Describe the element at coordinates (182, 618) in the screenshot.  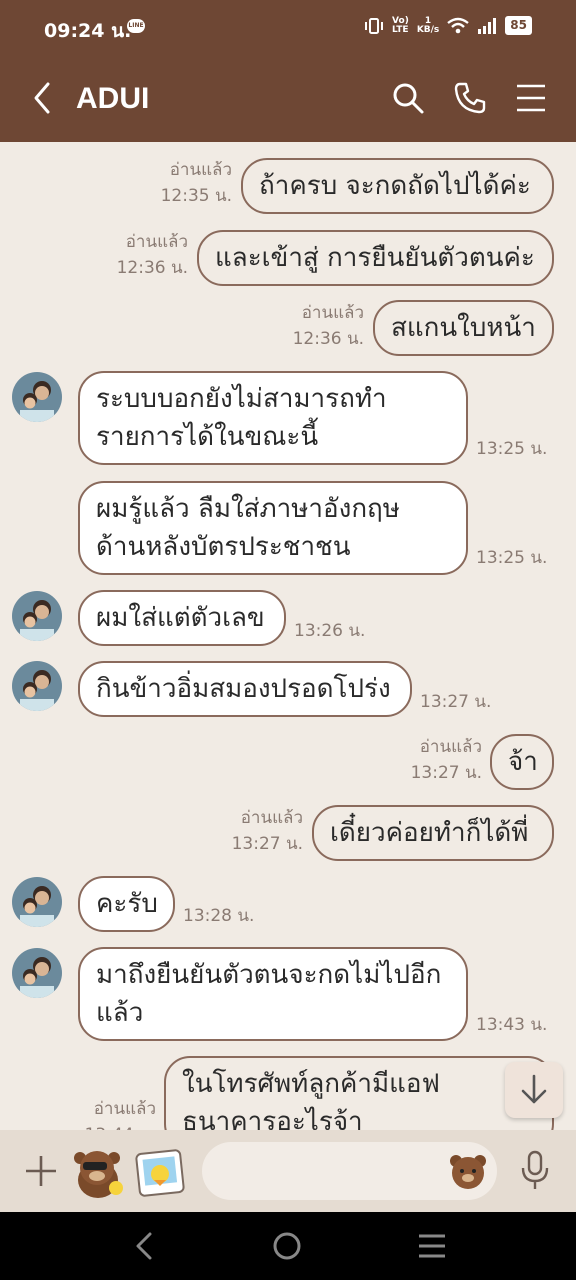
I see `message-bubble-incoming: ผมใส่แต่ตัวเลข` at that location.